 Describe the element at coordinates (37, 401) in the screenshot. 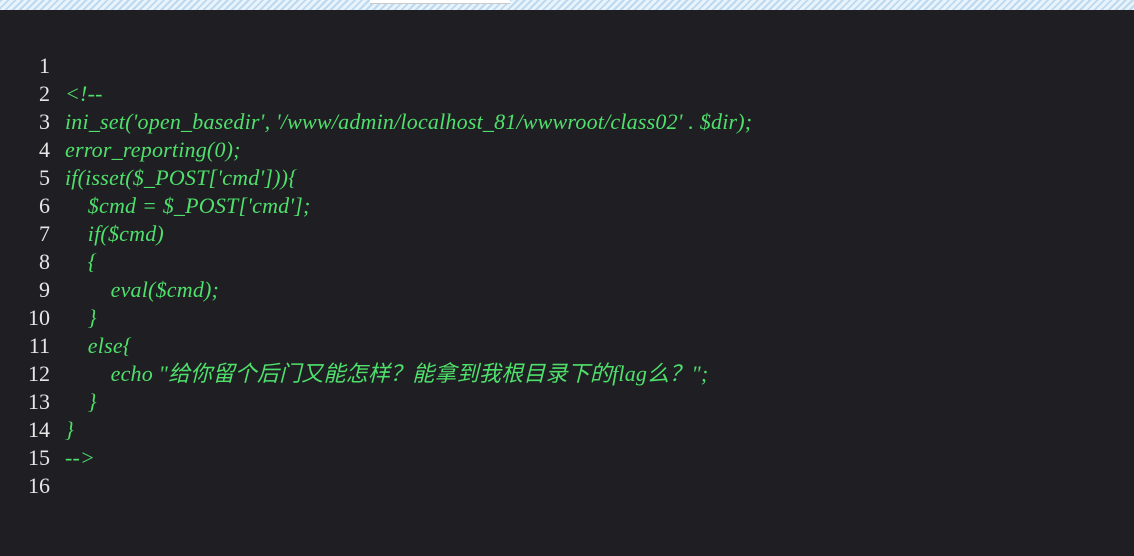

I see `code-line: 13 }` at that location.